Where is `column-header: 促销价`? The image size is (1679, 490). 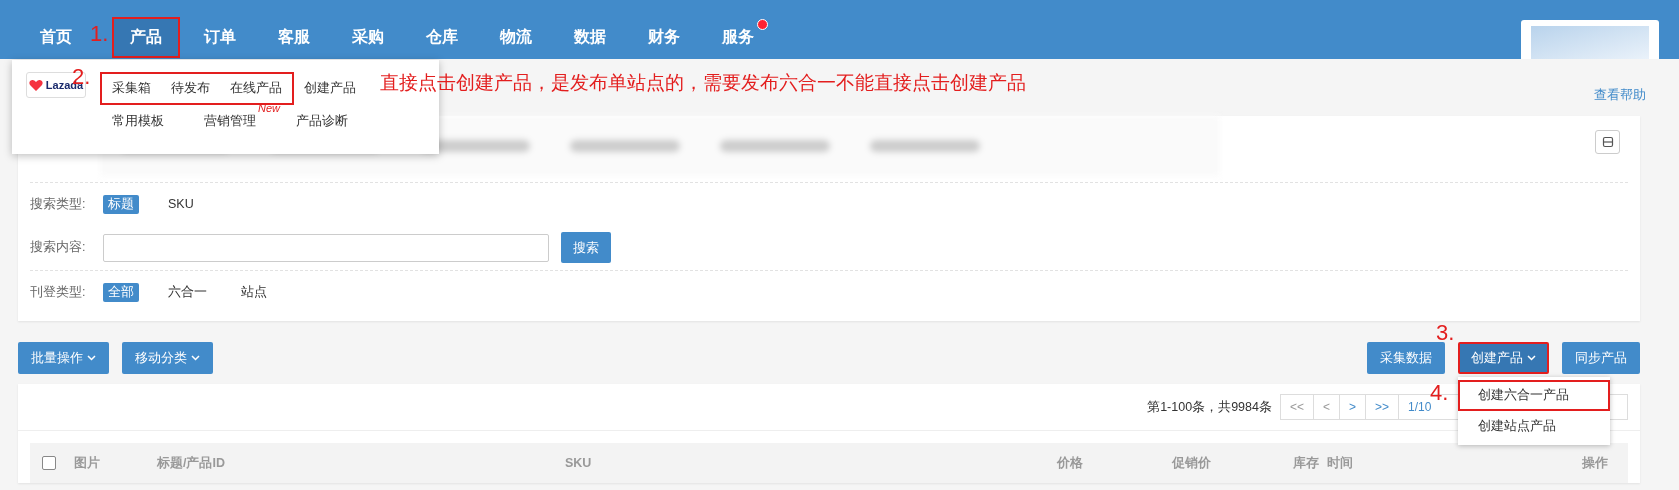 column-header: 促销价 is located at coordinates (1191, 463).